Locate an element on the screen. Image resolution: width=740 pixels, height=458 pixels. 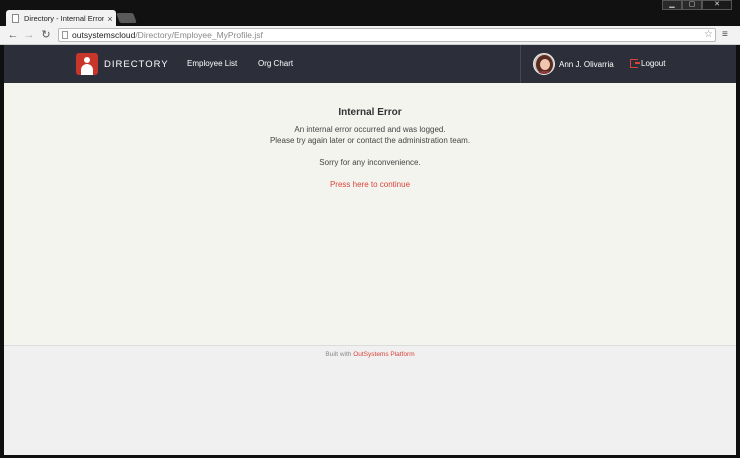
directory-logo-icon is located at coordinates (87, 64).